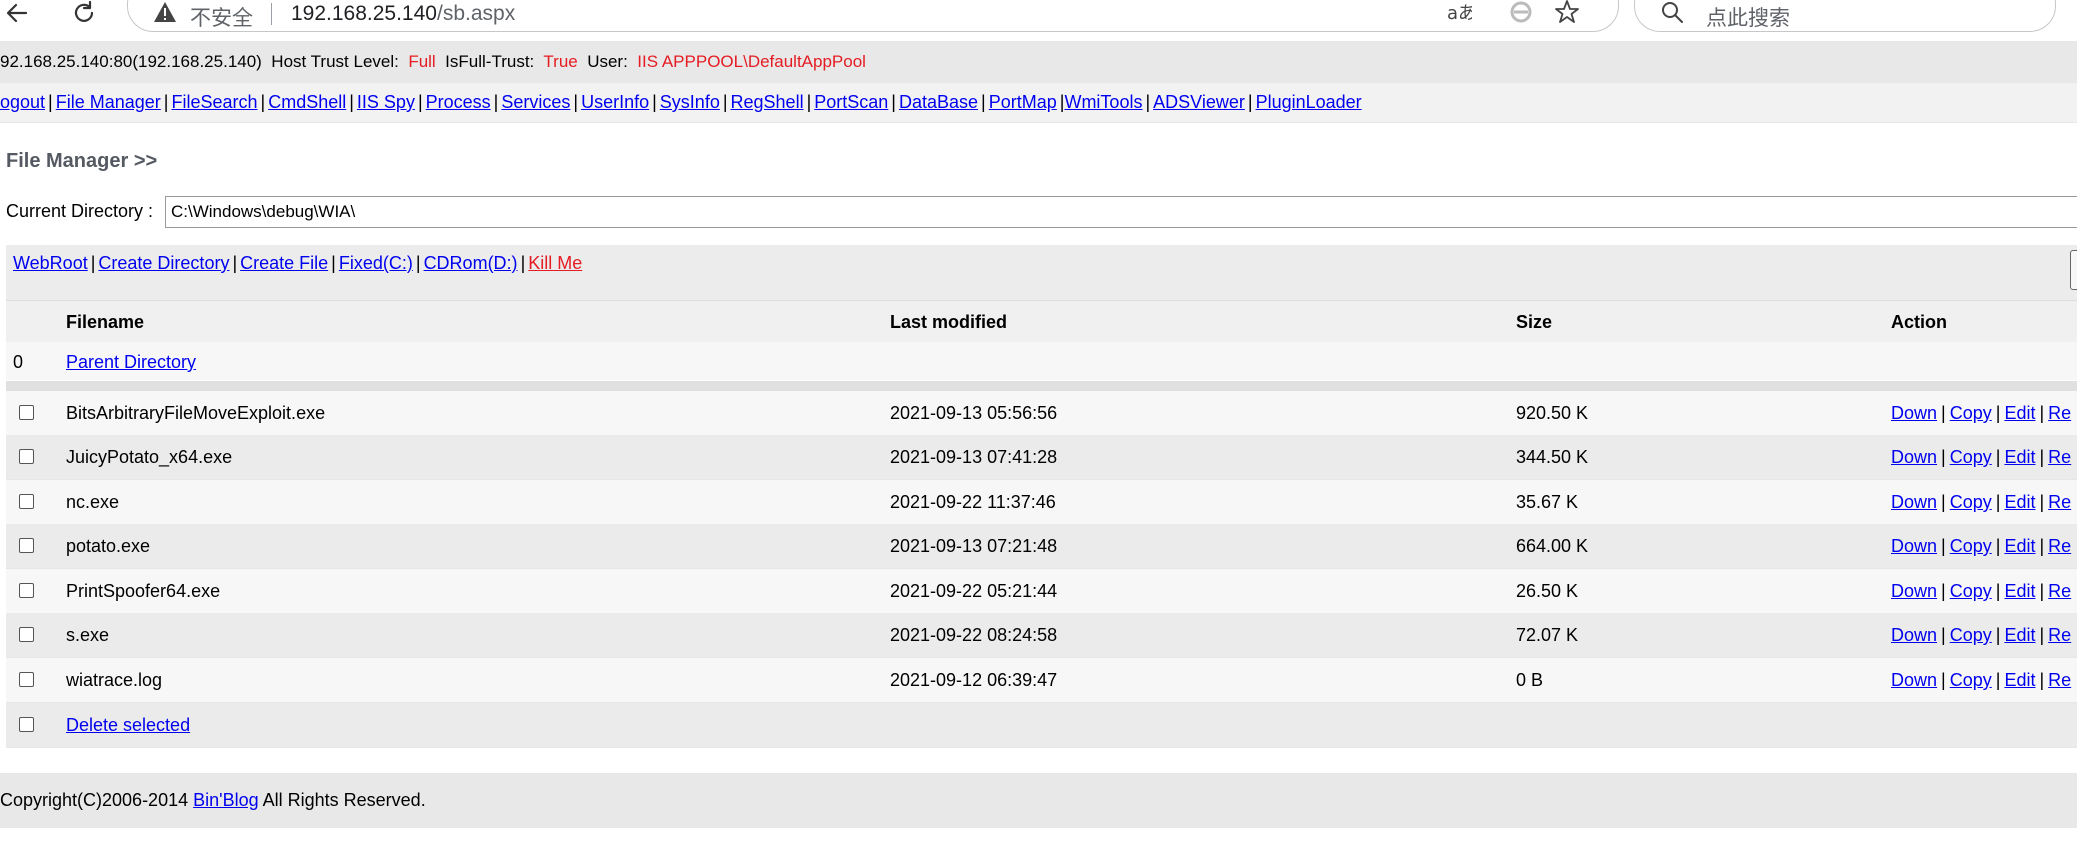 The width and height of the screenshot is (2077, 855). I want to click on upload-button, so click(2073, 270).